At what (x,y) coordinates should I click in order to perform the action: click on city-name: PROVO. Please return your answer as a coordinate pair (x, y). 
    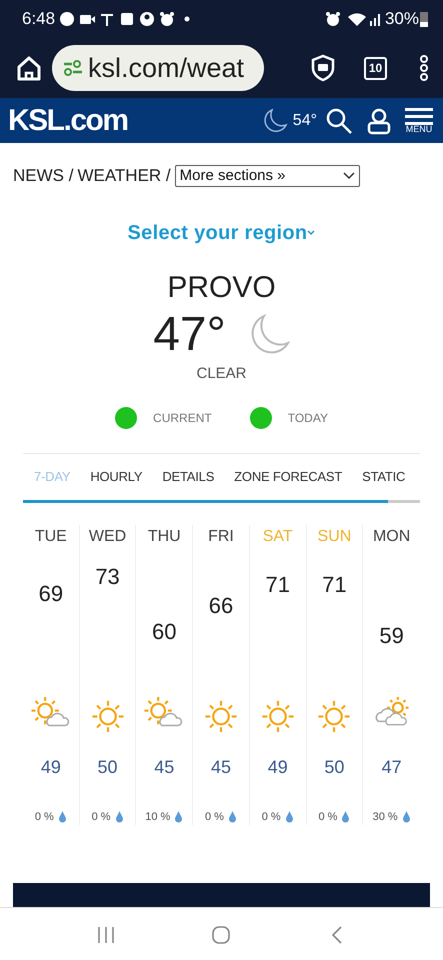
    Looking at the image, I should click on (221, 287).